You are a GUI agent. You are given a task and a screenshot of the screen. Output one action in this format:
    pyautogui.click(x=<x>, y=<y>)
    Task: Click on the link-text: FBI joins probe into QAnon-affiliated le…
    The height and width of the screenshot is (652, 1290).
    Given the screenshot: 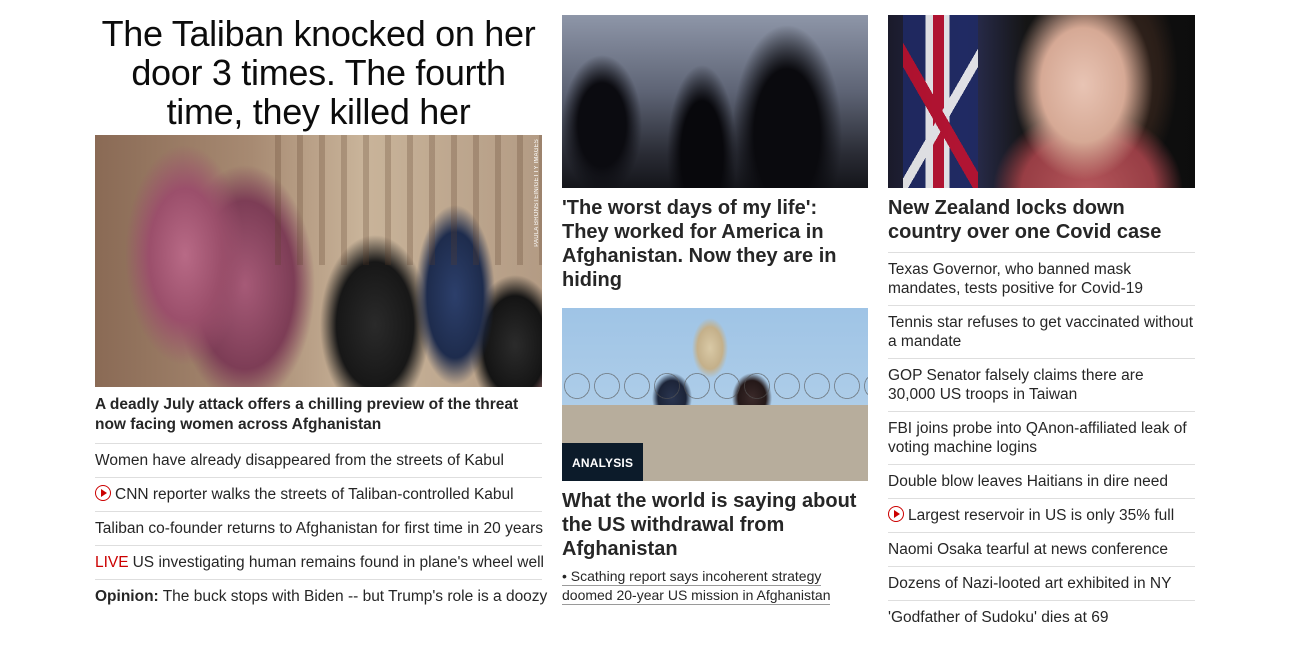 What is the action you would take?
    pyautogui.click(x=1037, y=438)
    